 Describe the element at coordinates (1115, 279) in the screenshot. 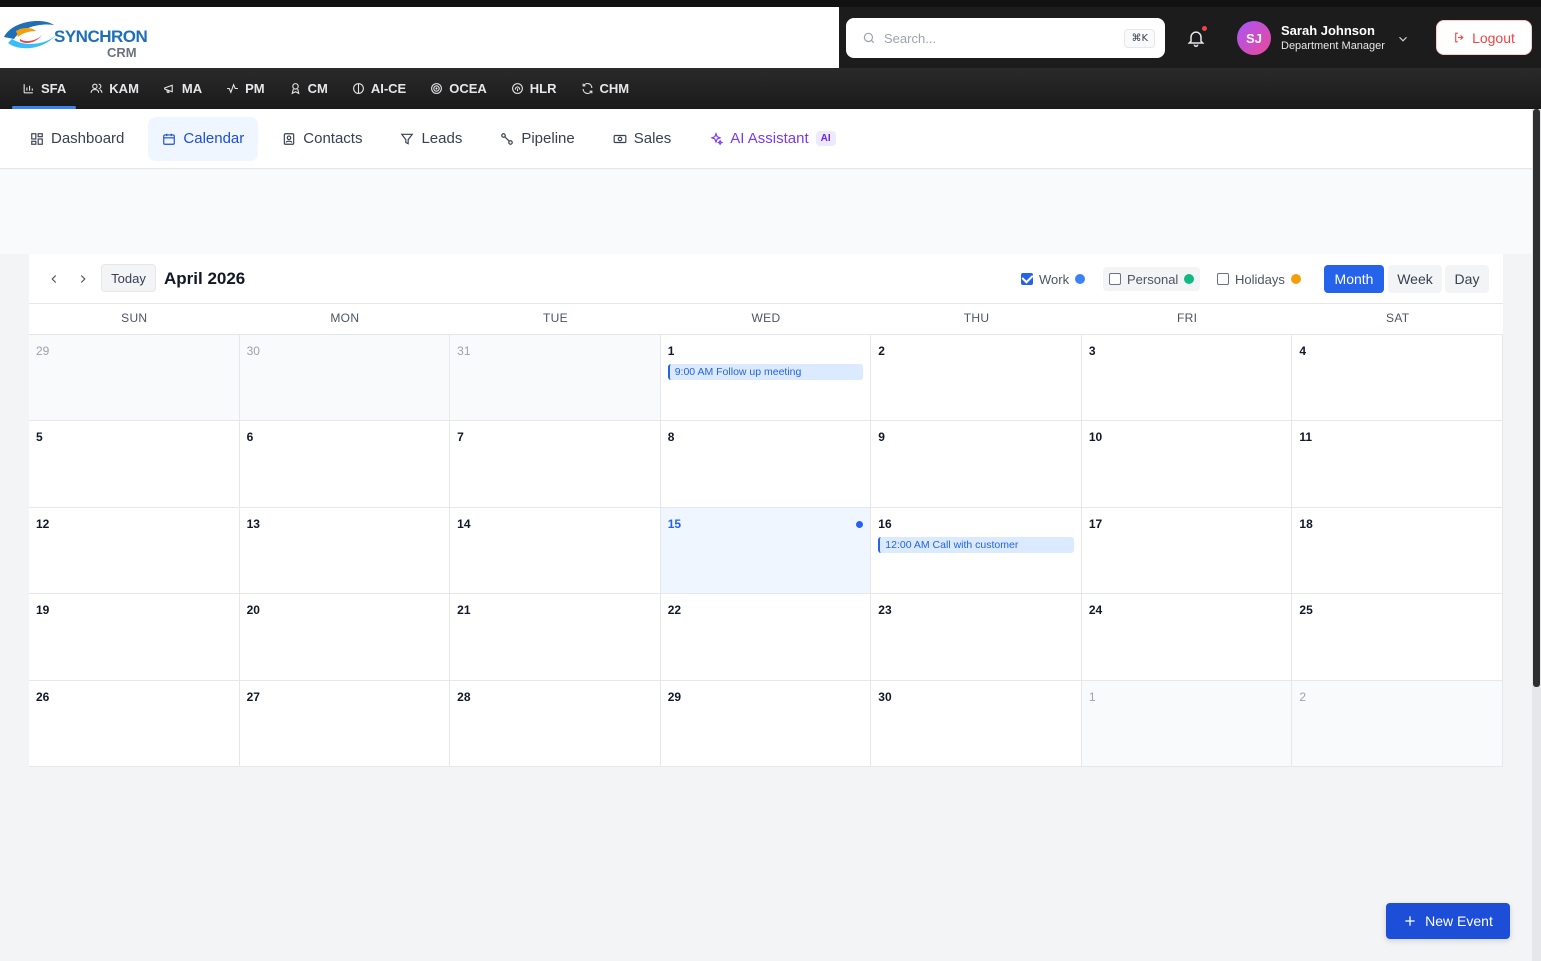

I see `personal-checkbox` at that location.